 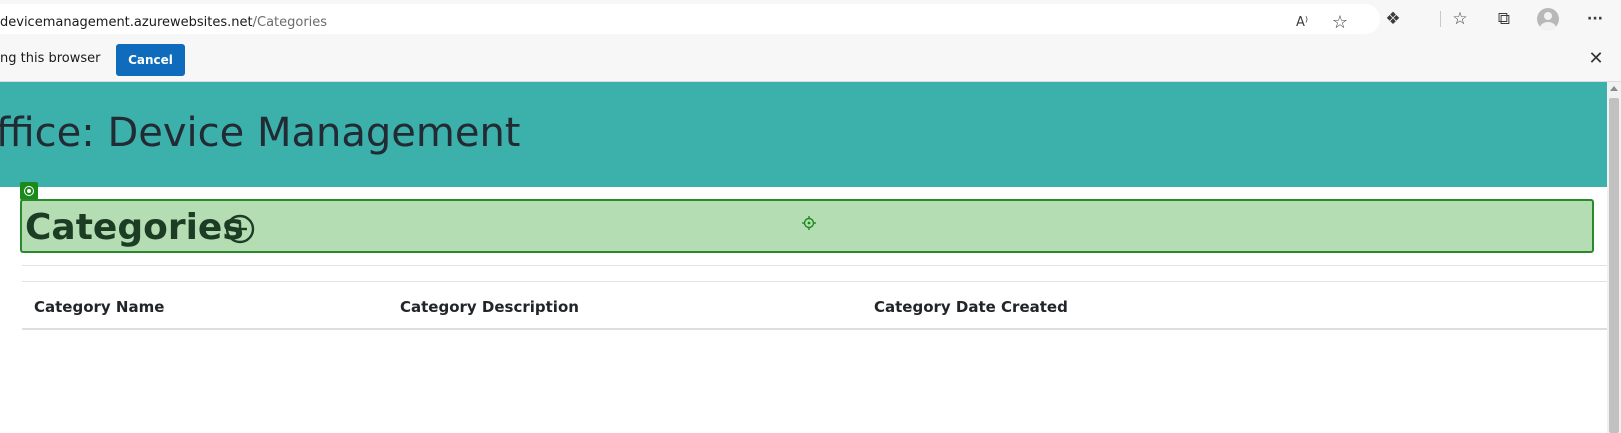 I want to click on close-icon: ✕, so click(x=1596, y=59).